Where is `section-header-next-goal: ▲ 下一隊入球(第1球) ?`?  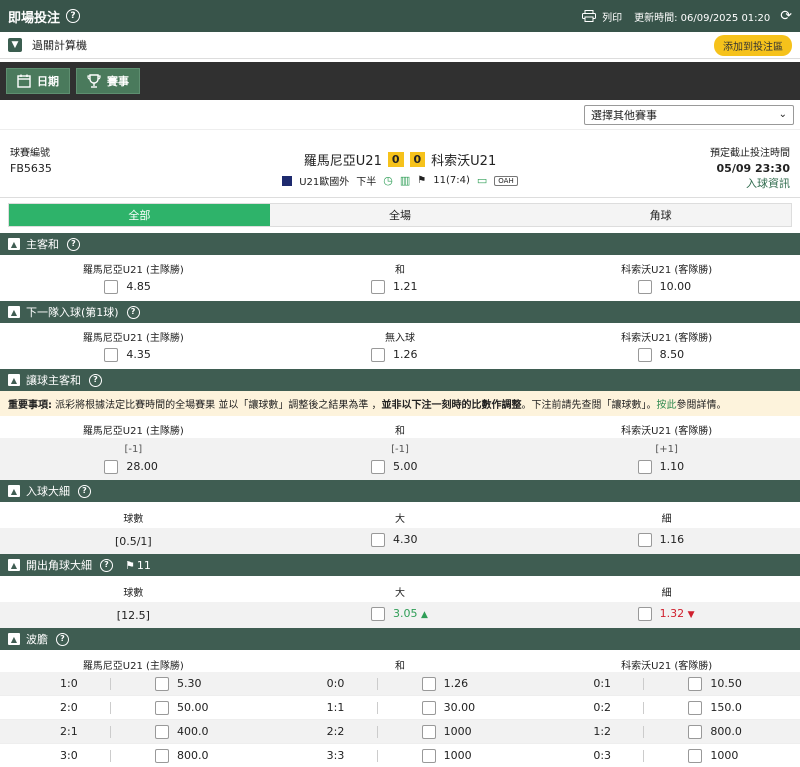
section-header-next-goal: ▲ 下一隊入球(第1球) ? is located at coordinates (400, 312).